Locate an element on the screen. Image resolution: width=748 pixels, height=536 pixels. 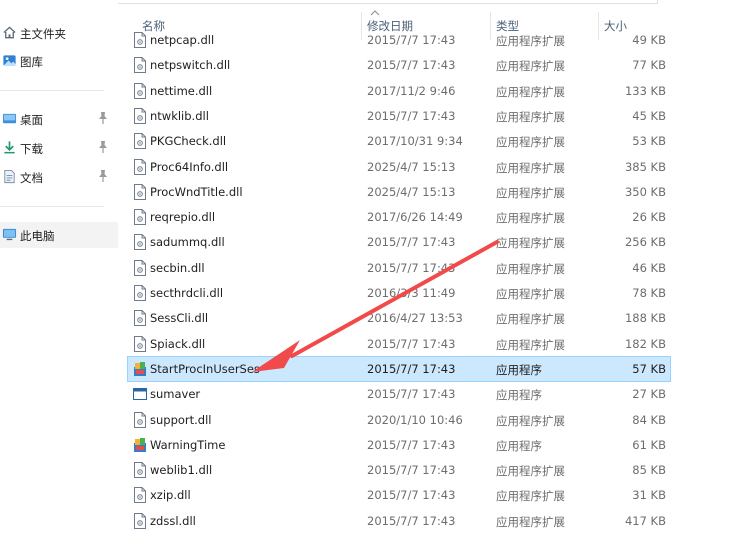
nav-item-home: 主文件夹 is located at coordinates (59, 33).